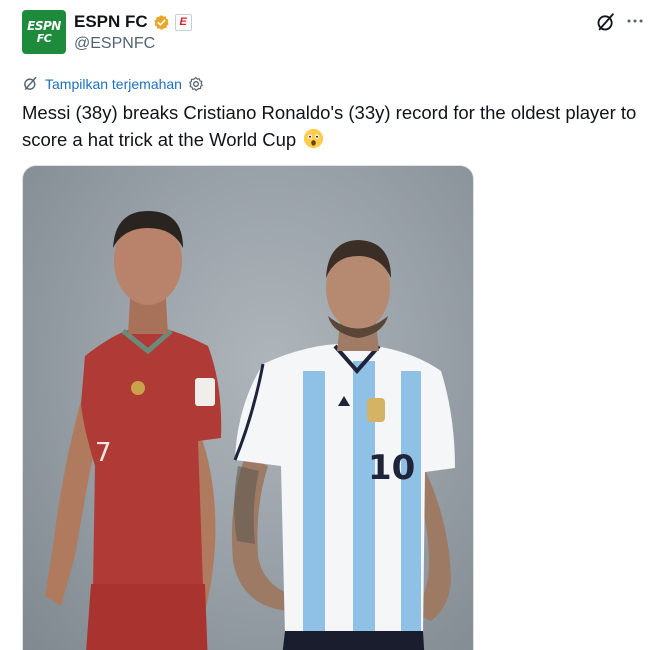 This screenshot has width=650, height=650. What do you see at coordinates (161, 22) in the screenshot?
I see `verified-badge-icon` at bounding box center [161, 22].